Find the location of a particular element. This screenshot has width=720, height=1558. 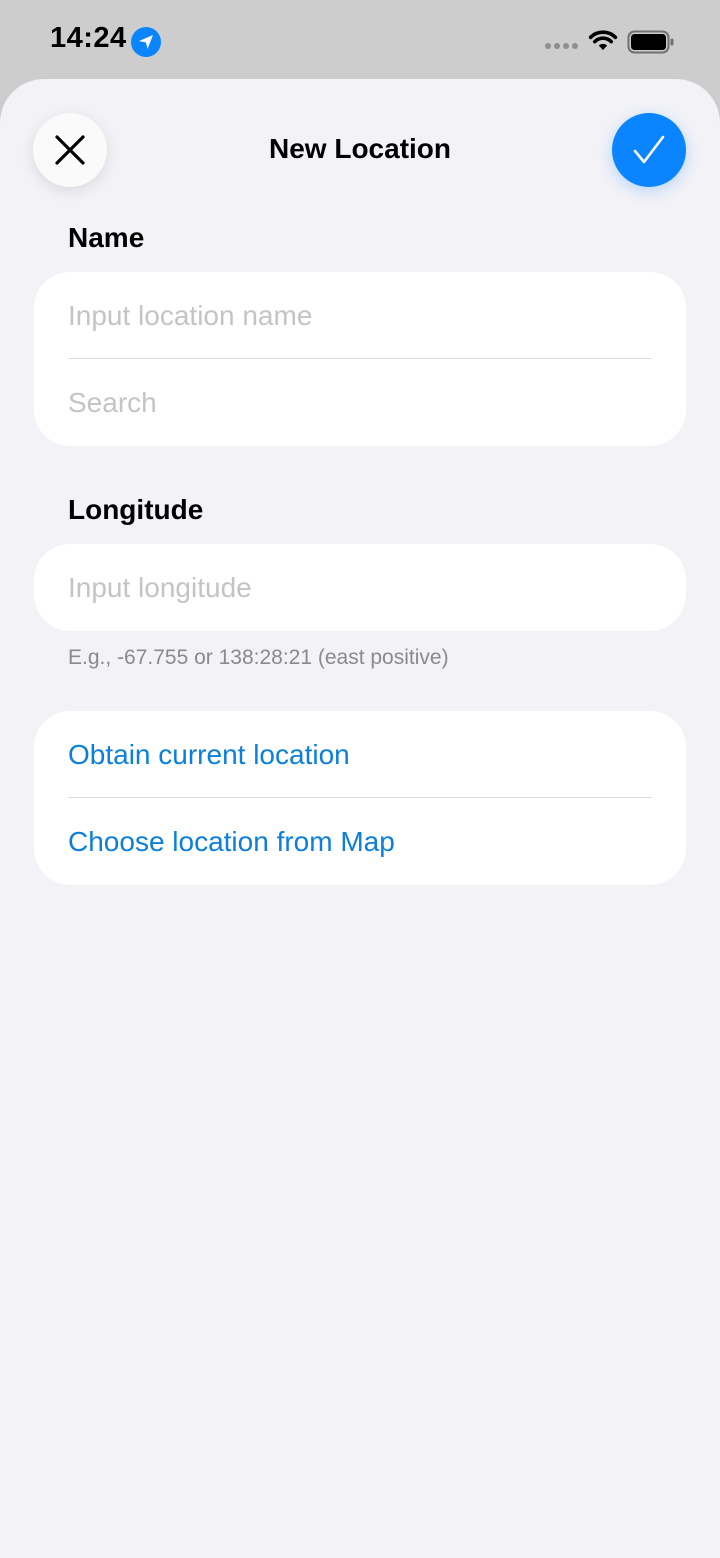

status-time: 14:24 is located at coordinates (88, 38).